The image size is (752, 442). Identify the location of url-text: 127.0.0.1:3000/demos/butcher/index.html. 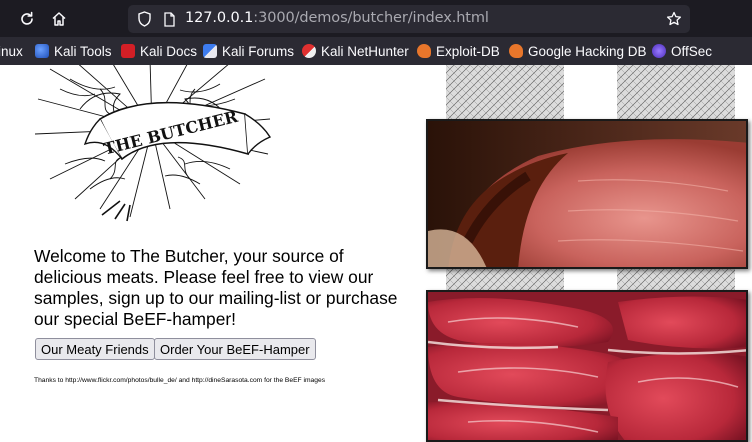
(337, 18).